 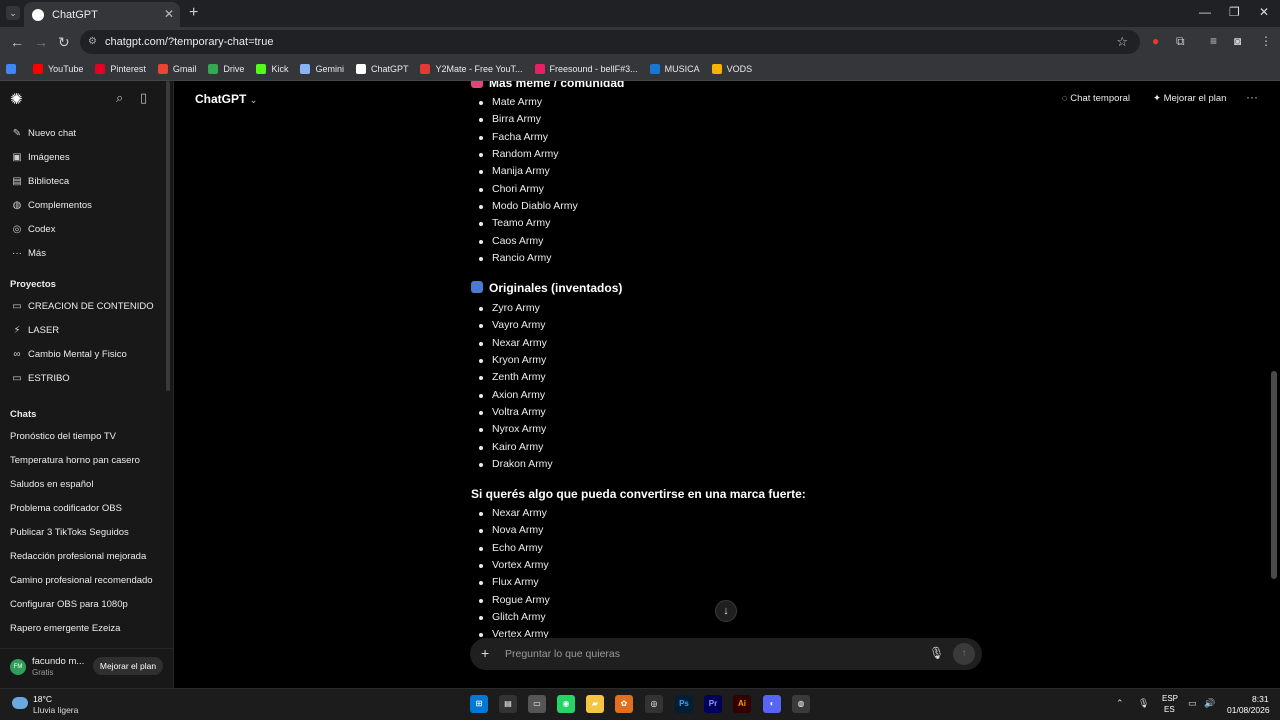 I want to click on start-icon: ⊞, so click(x=479, y=704).